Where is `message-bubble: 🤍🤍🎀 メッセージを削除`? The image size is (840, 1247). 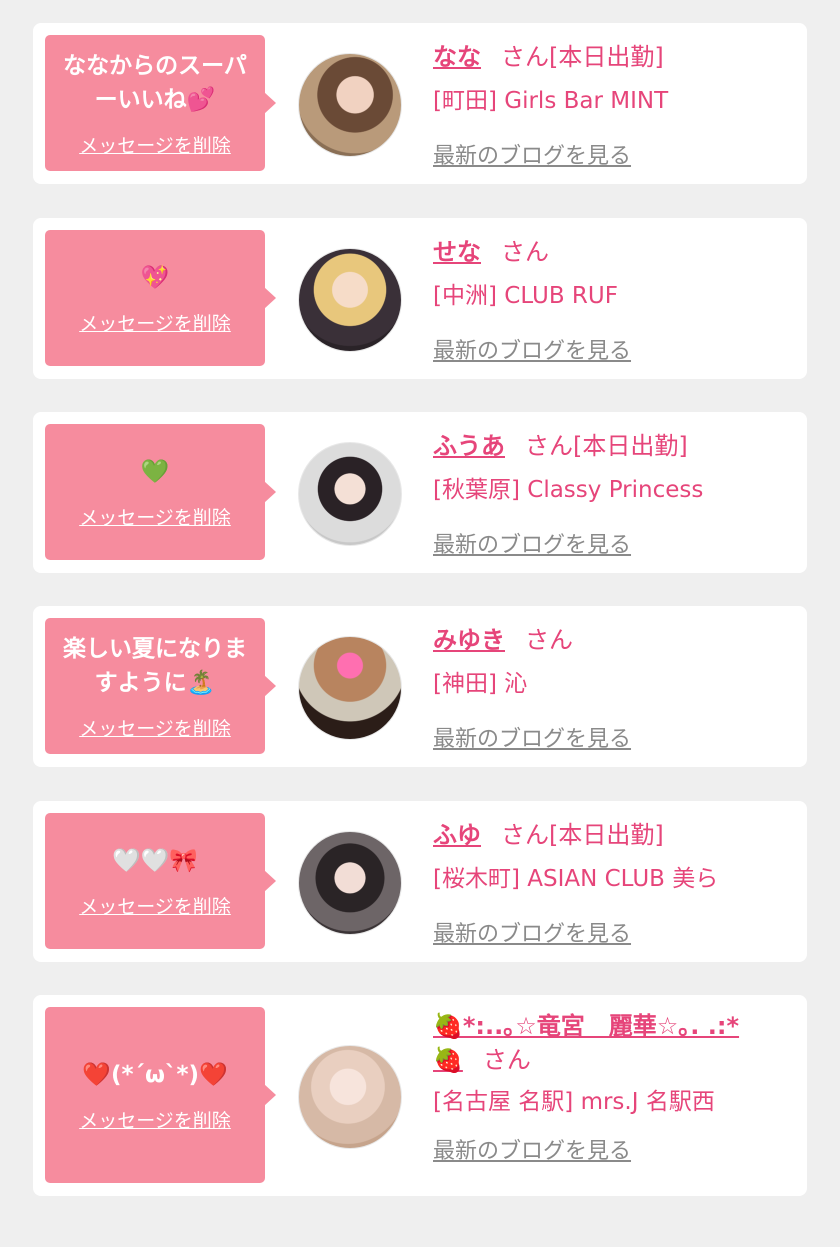 message-bubble: 🤍🤍🎀 メッセージを削除 is located at coordinates (160, 881).